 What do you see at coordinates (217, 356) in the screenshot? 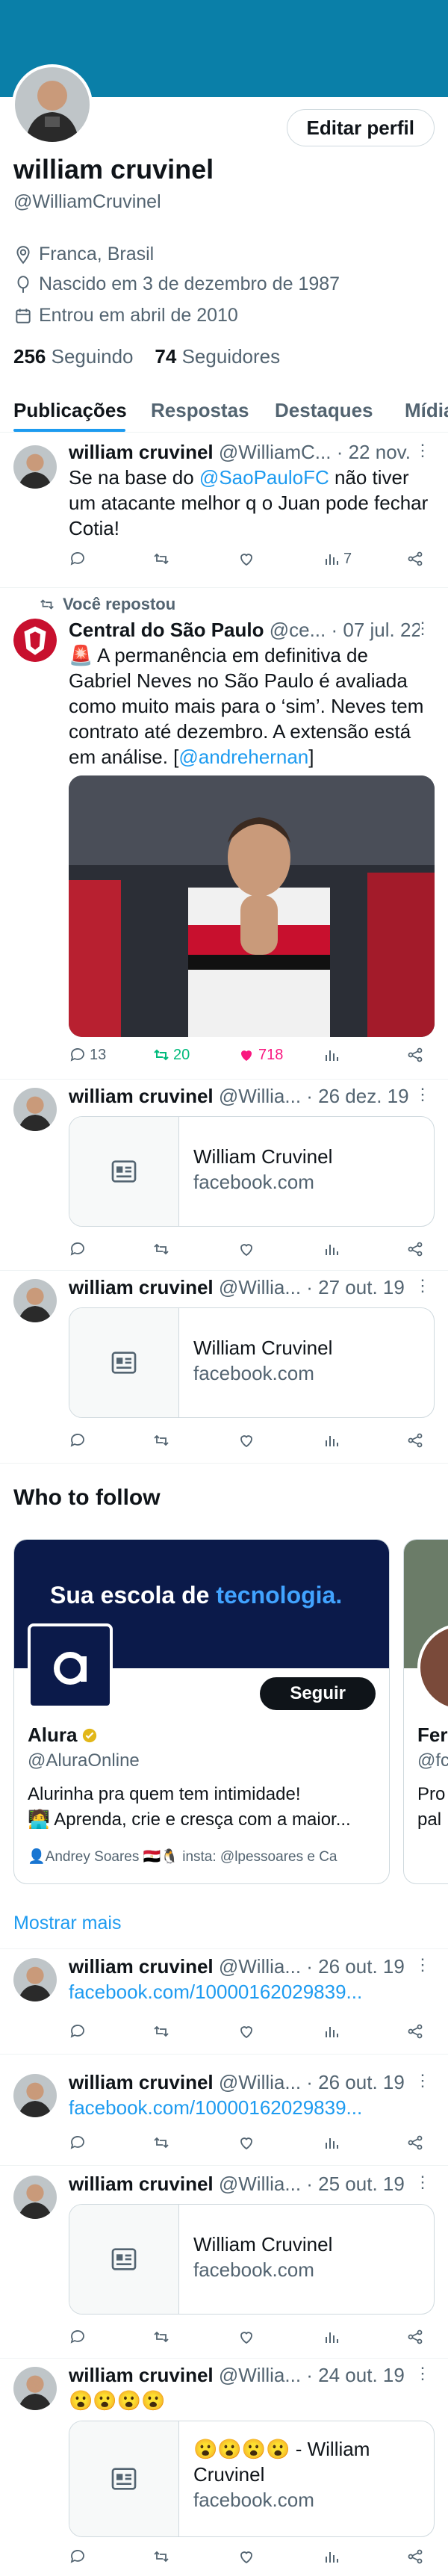
I see `followers-link: 74 Seguidores` at bounding box center [217, 356].